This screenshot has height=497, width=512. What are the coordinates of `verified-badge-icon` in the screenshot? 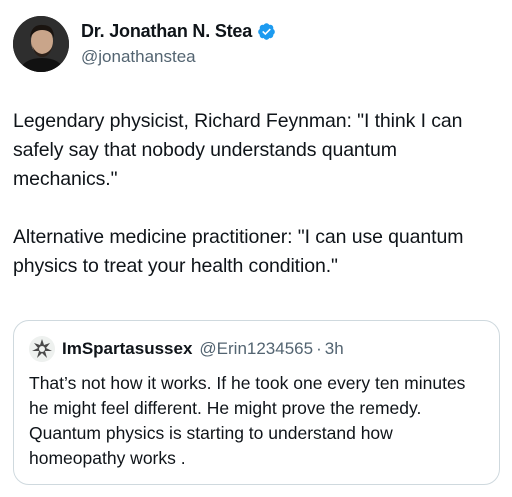 It's located at (266, 31).